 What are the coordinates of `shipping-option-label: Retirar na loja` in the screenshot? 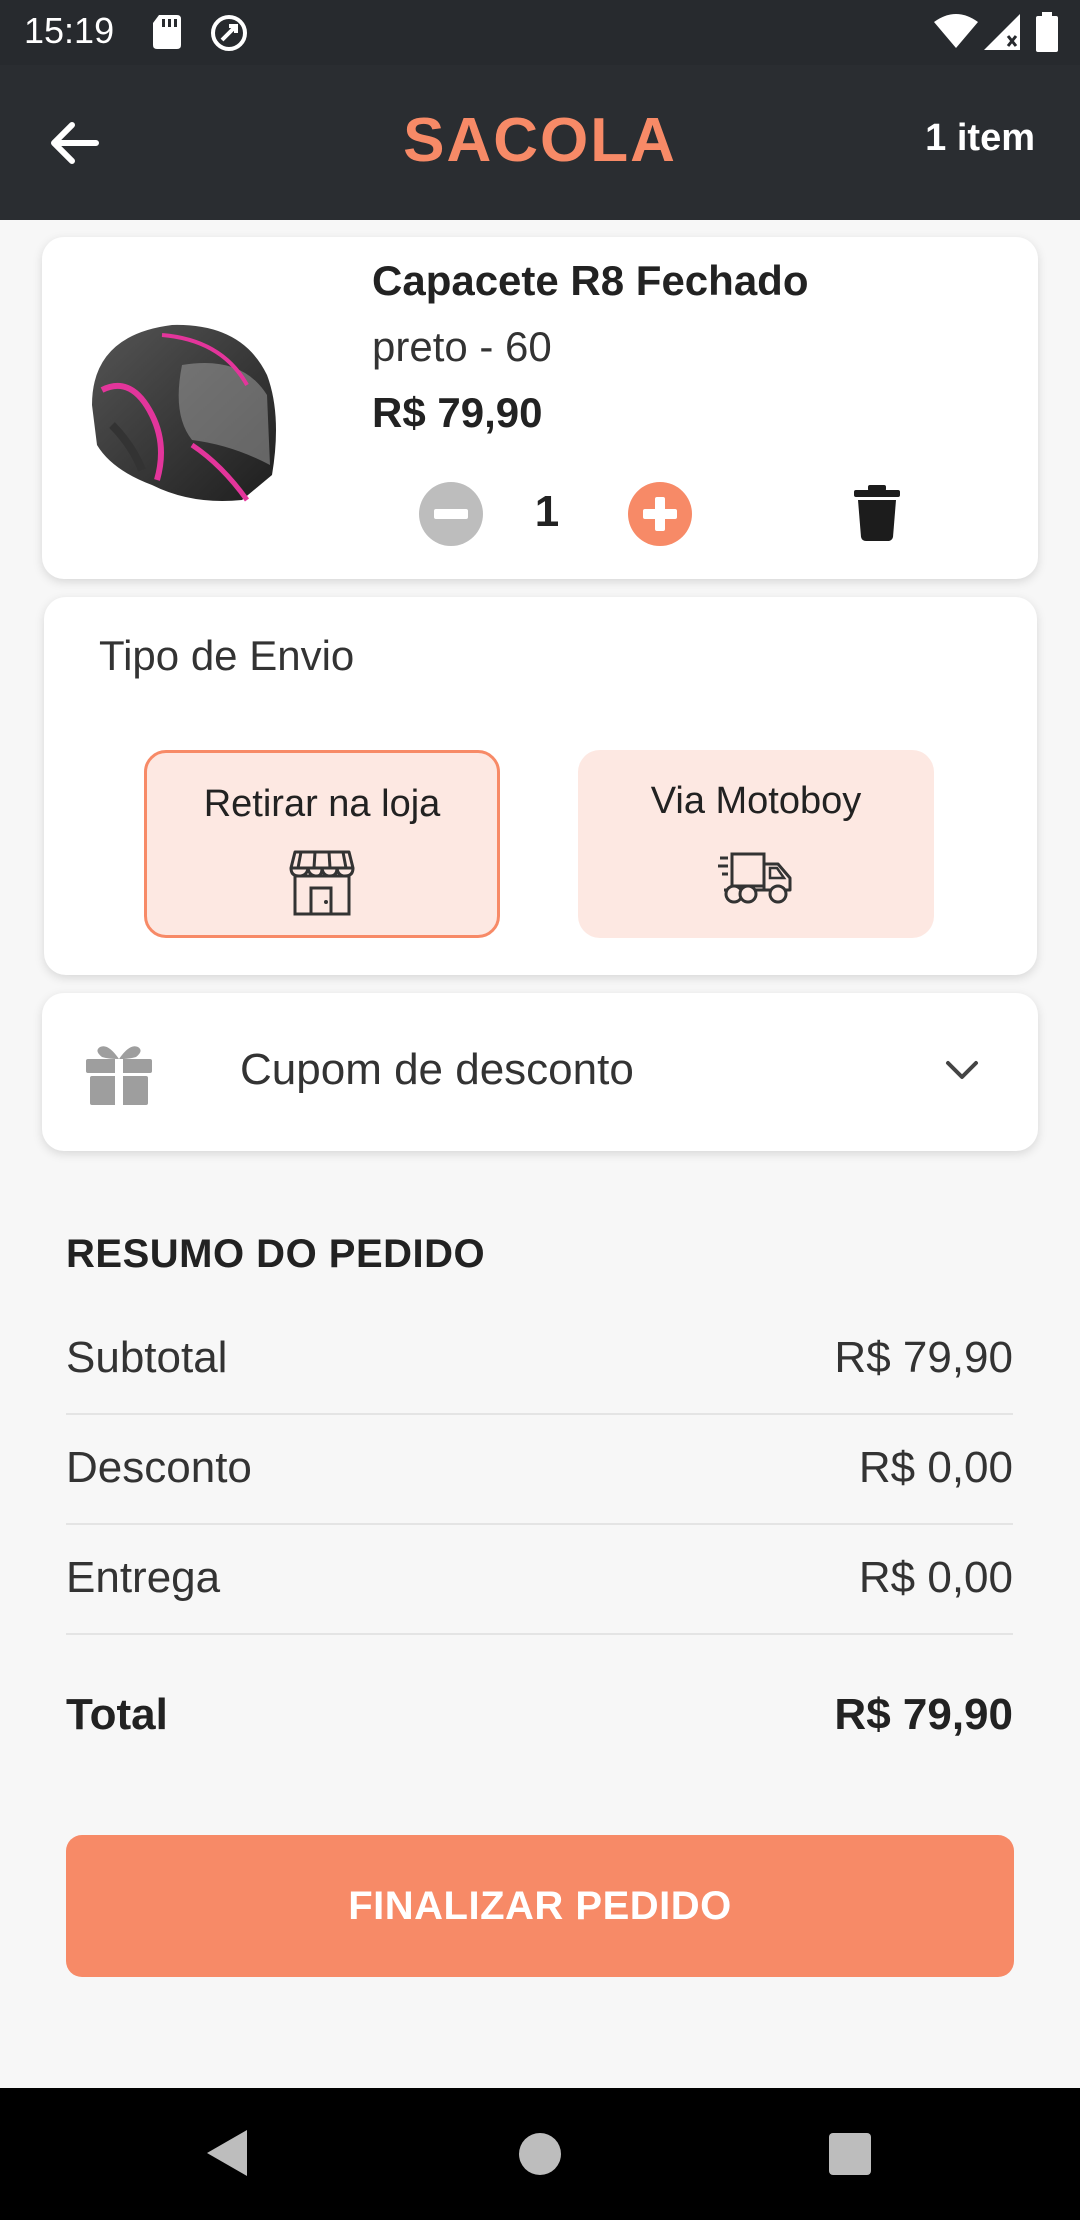 It's located at (322, 804).